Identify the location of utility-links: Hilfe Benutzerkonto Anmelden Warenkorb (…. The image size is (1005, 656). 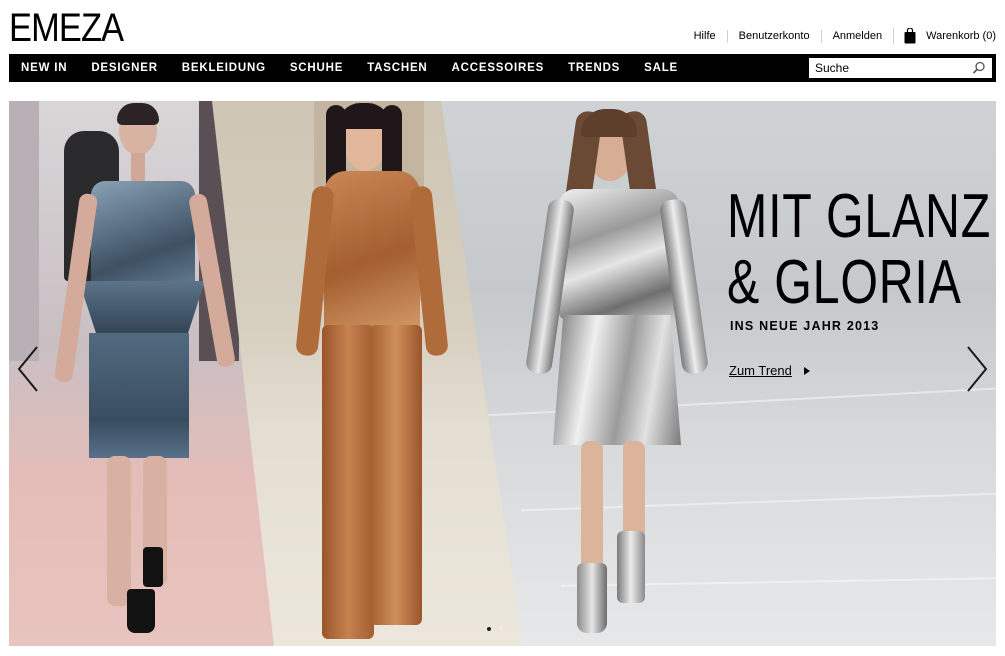
(839, 36).